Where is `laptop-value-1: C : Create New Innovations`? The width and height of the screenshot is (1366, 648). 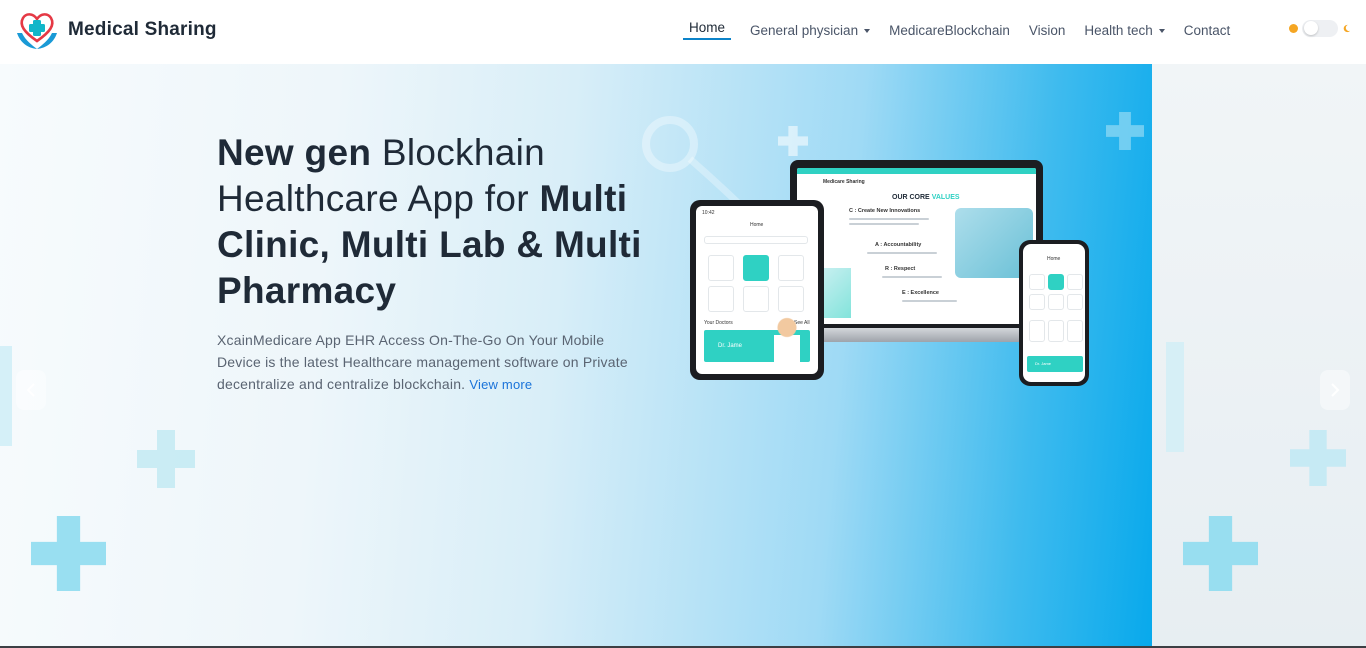 laptop-value-1: C : Create New Innovations is located at coordinates (885, 211).